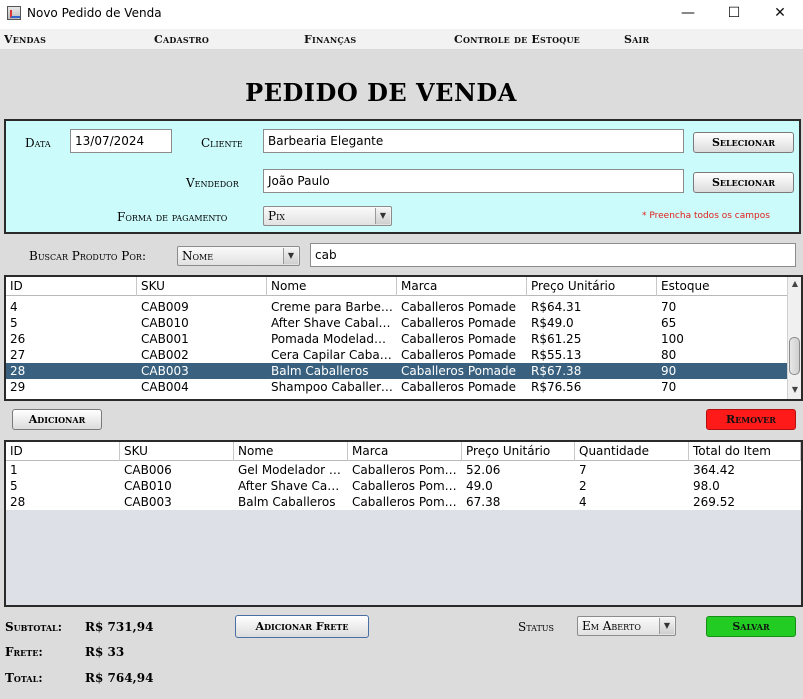  Describe the element at coordinates (669, 371) in the screenshot. I see `cell-estoque: 90` at that location.